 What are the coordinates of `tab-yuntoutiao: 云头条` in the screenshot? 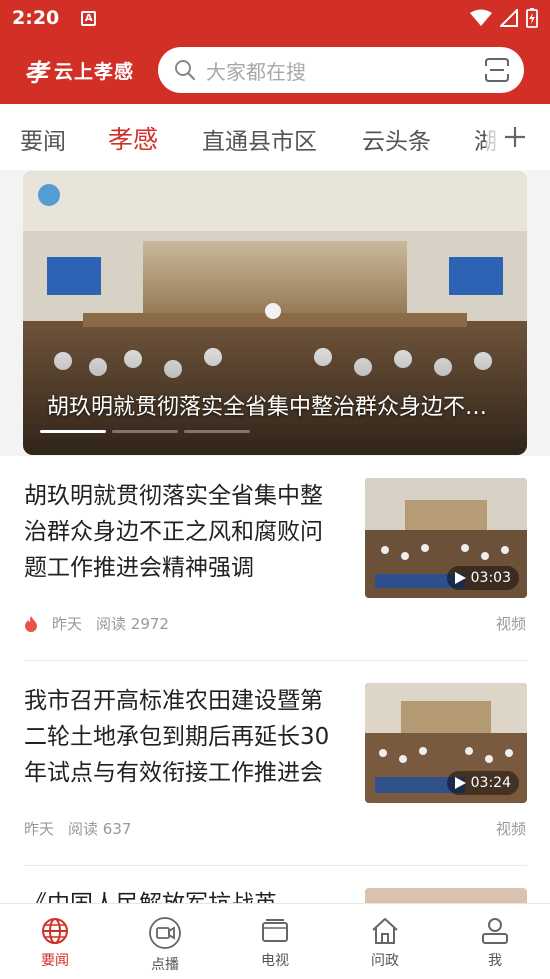 It's located at (396, 139).